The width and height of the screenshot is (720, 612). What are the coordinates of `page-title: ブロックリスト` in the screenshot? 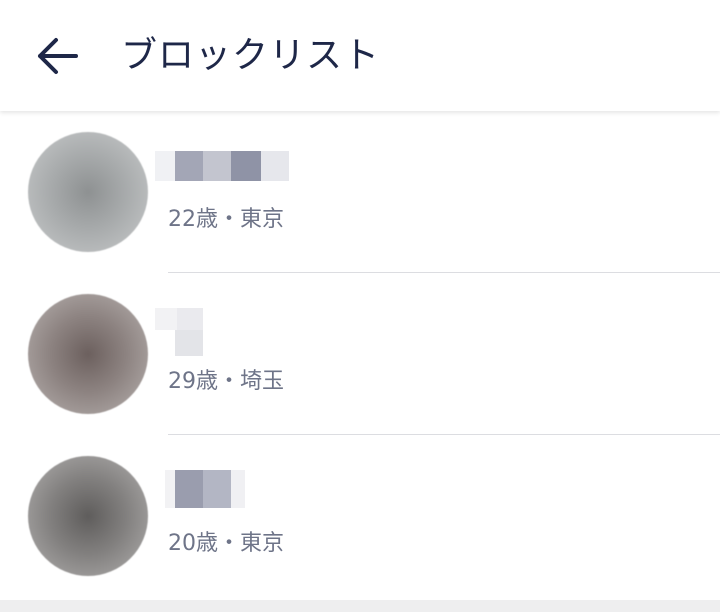 It's located at (251, 55).